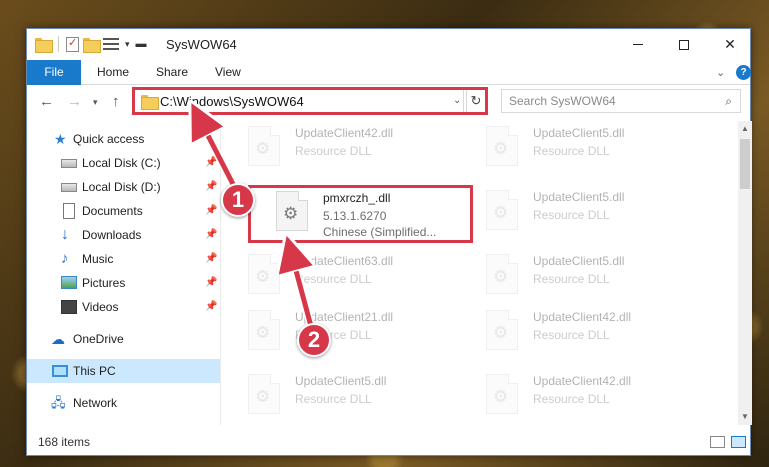  I want to click on search-input, so click(602, 101).